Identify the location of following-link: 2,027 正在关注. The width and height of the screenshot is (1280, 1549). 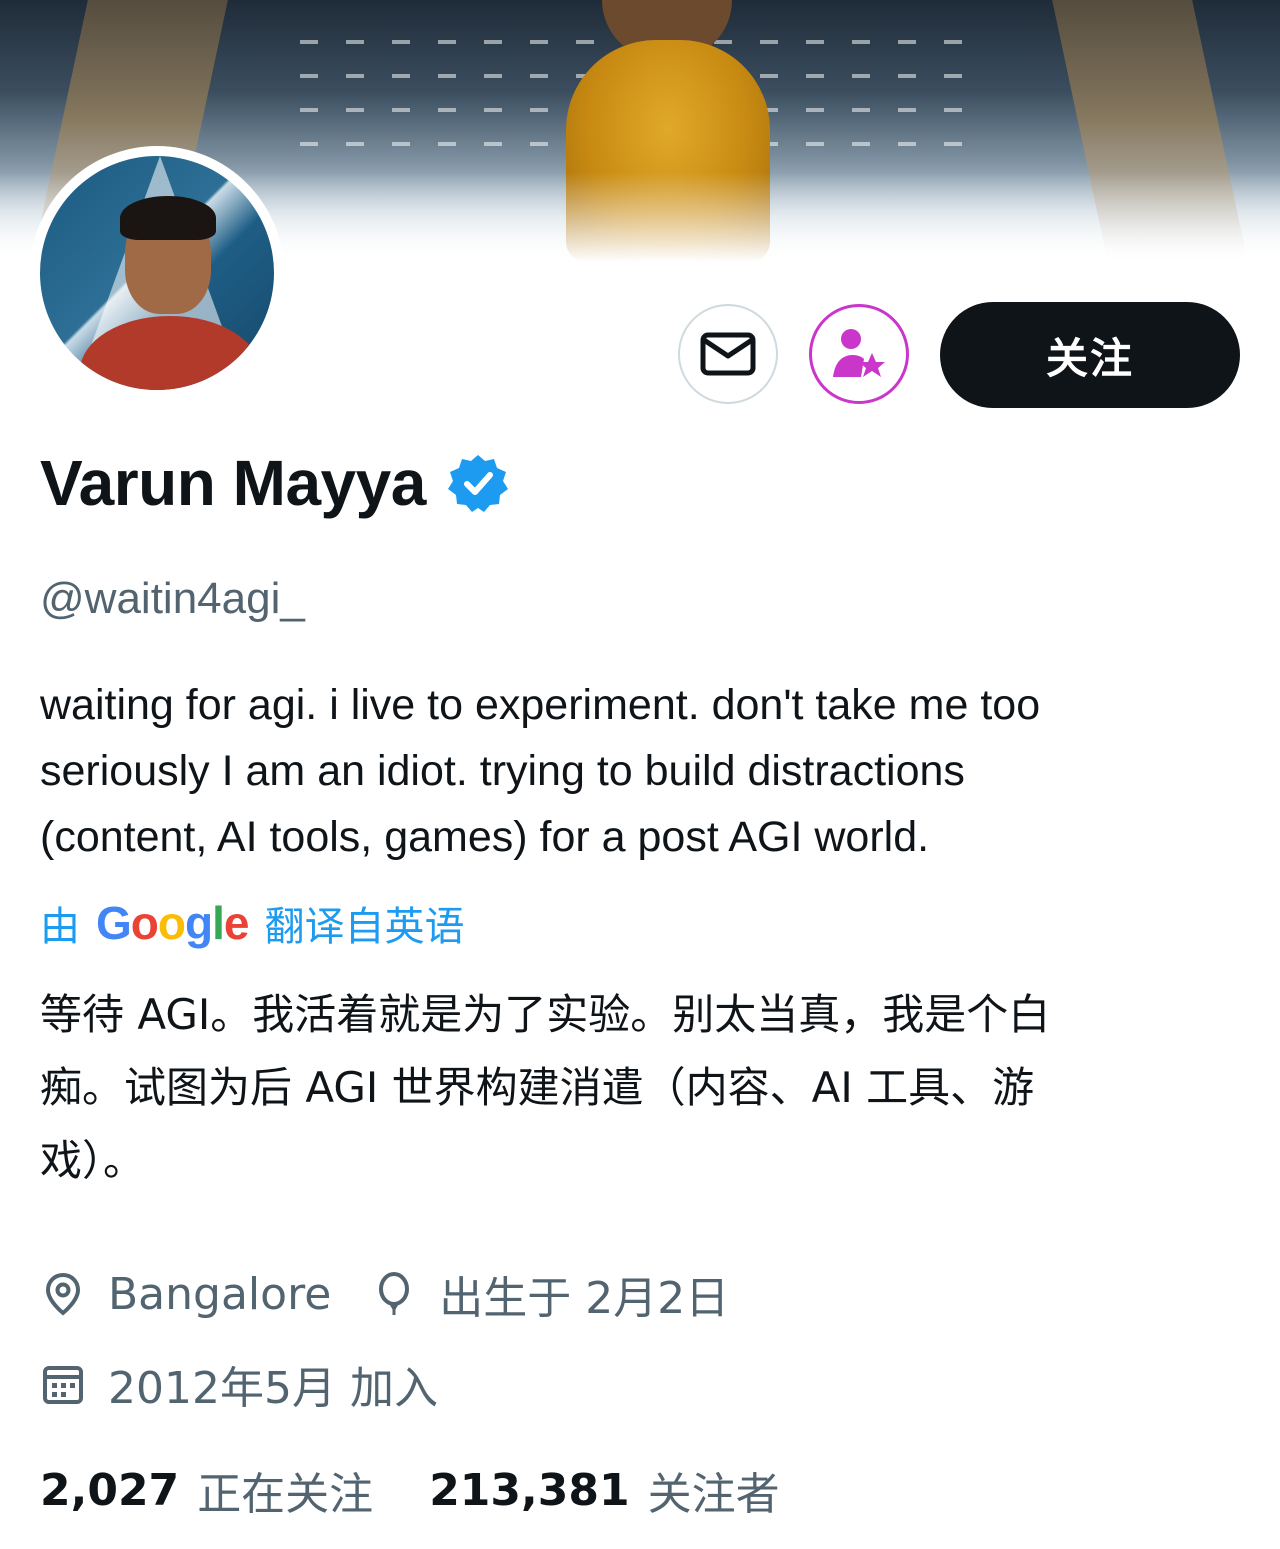
(206, 1490).